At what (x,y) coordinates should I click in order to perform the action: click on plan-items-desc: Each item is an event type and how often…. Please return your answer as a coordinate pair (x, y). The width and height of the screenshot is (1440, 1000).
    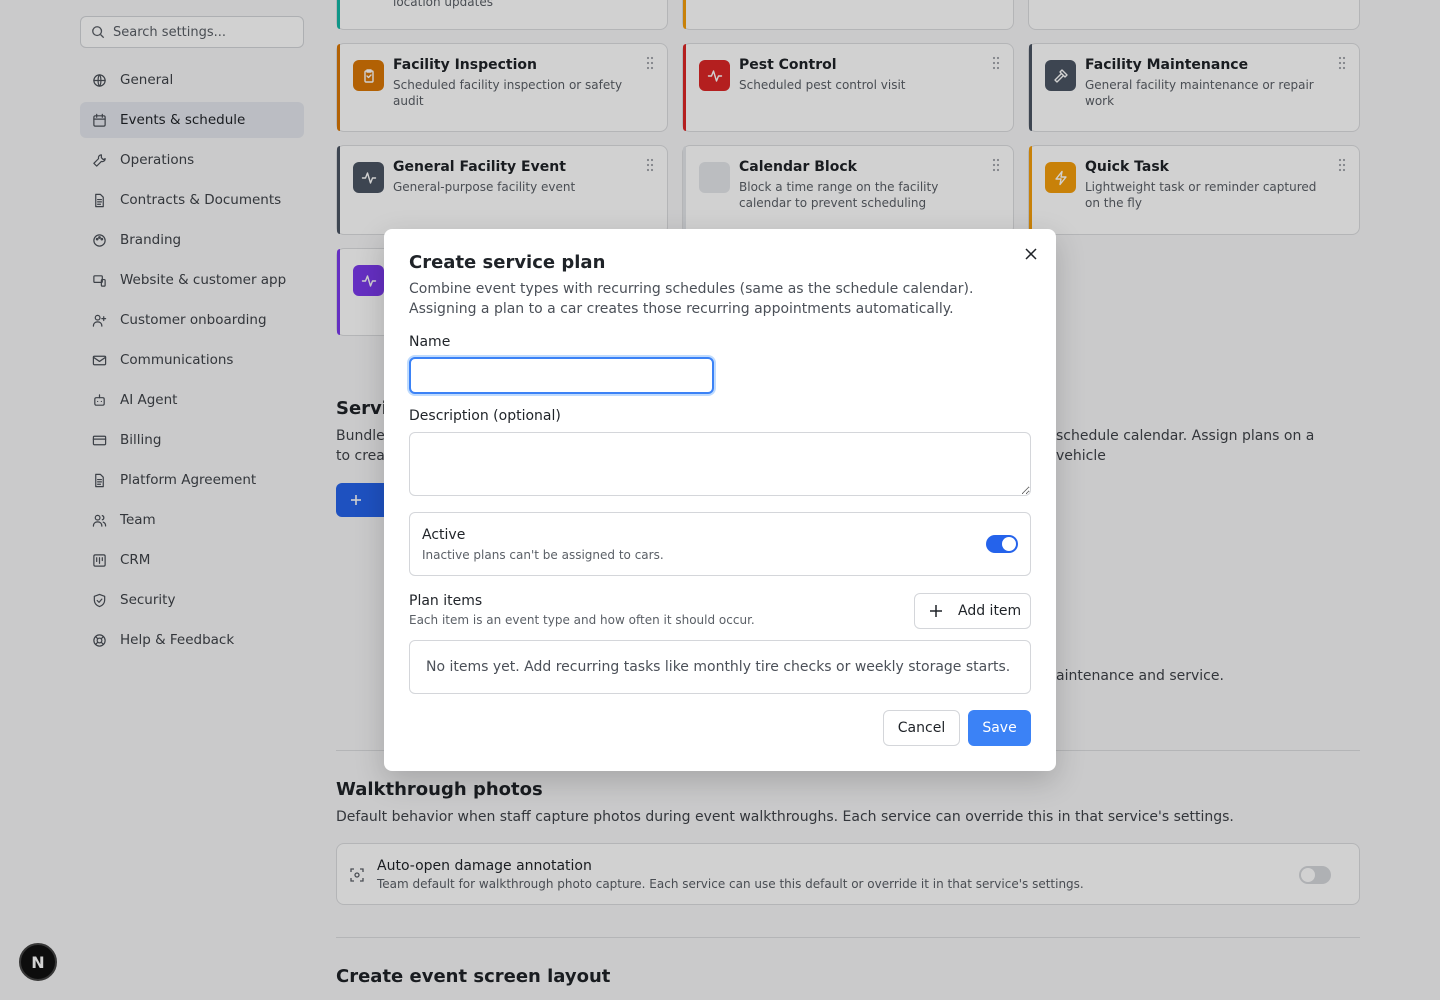
    Looking at the image, I should click on (582, 620).